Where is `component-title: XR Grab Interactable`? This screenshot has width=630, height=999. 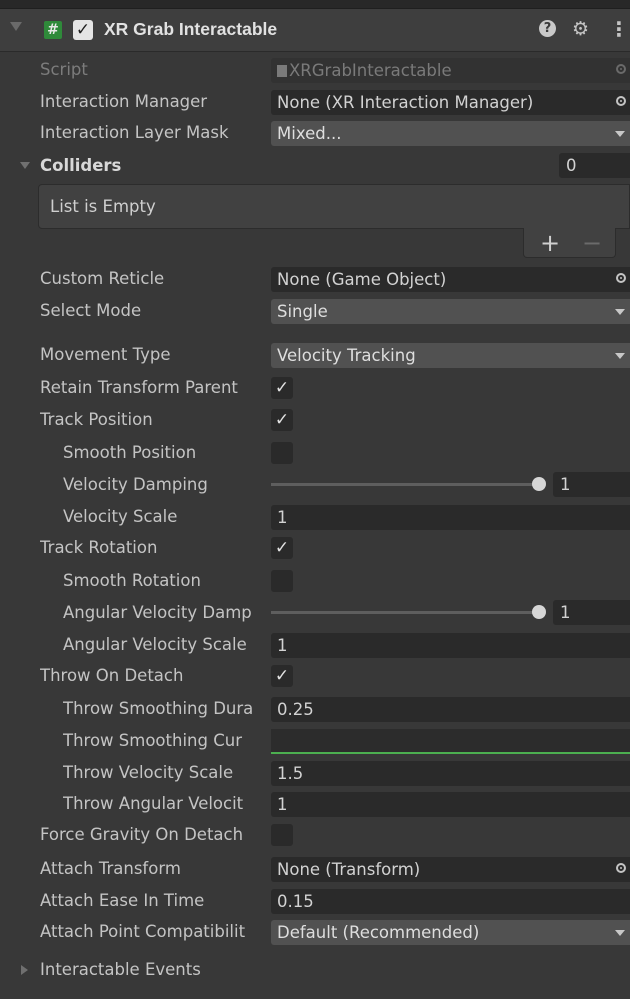 component-title: XR Grab Interactable is located at coordinates (191, 29).